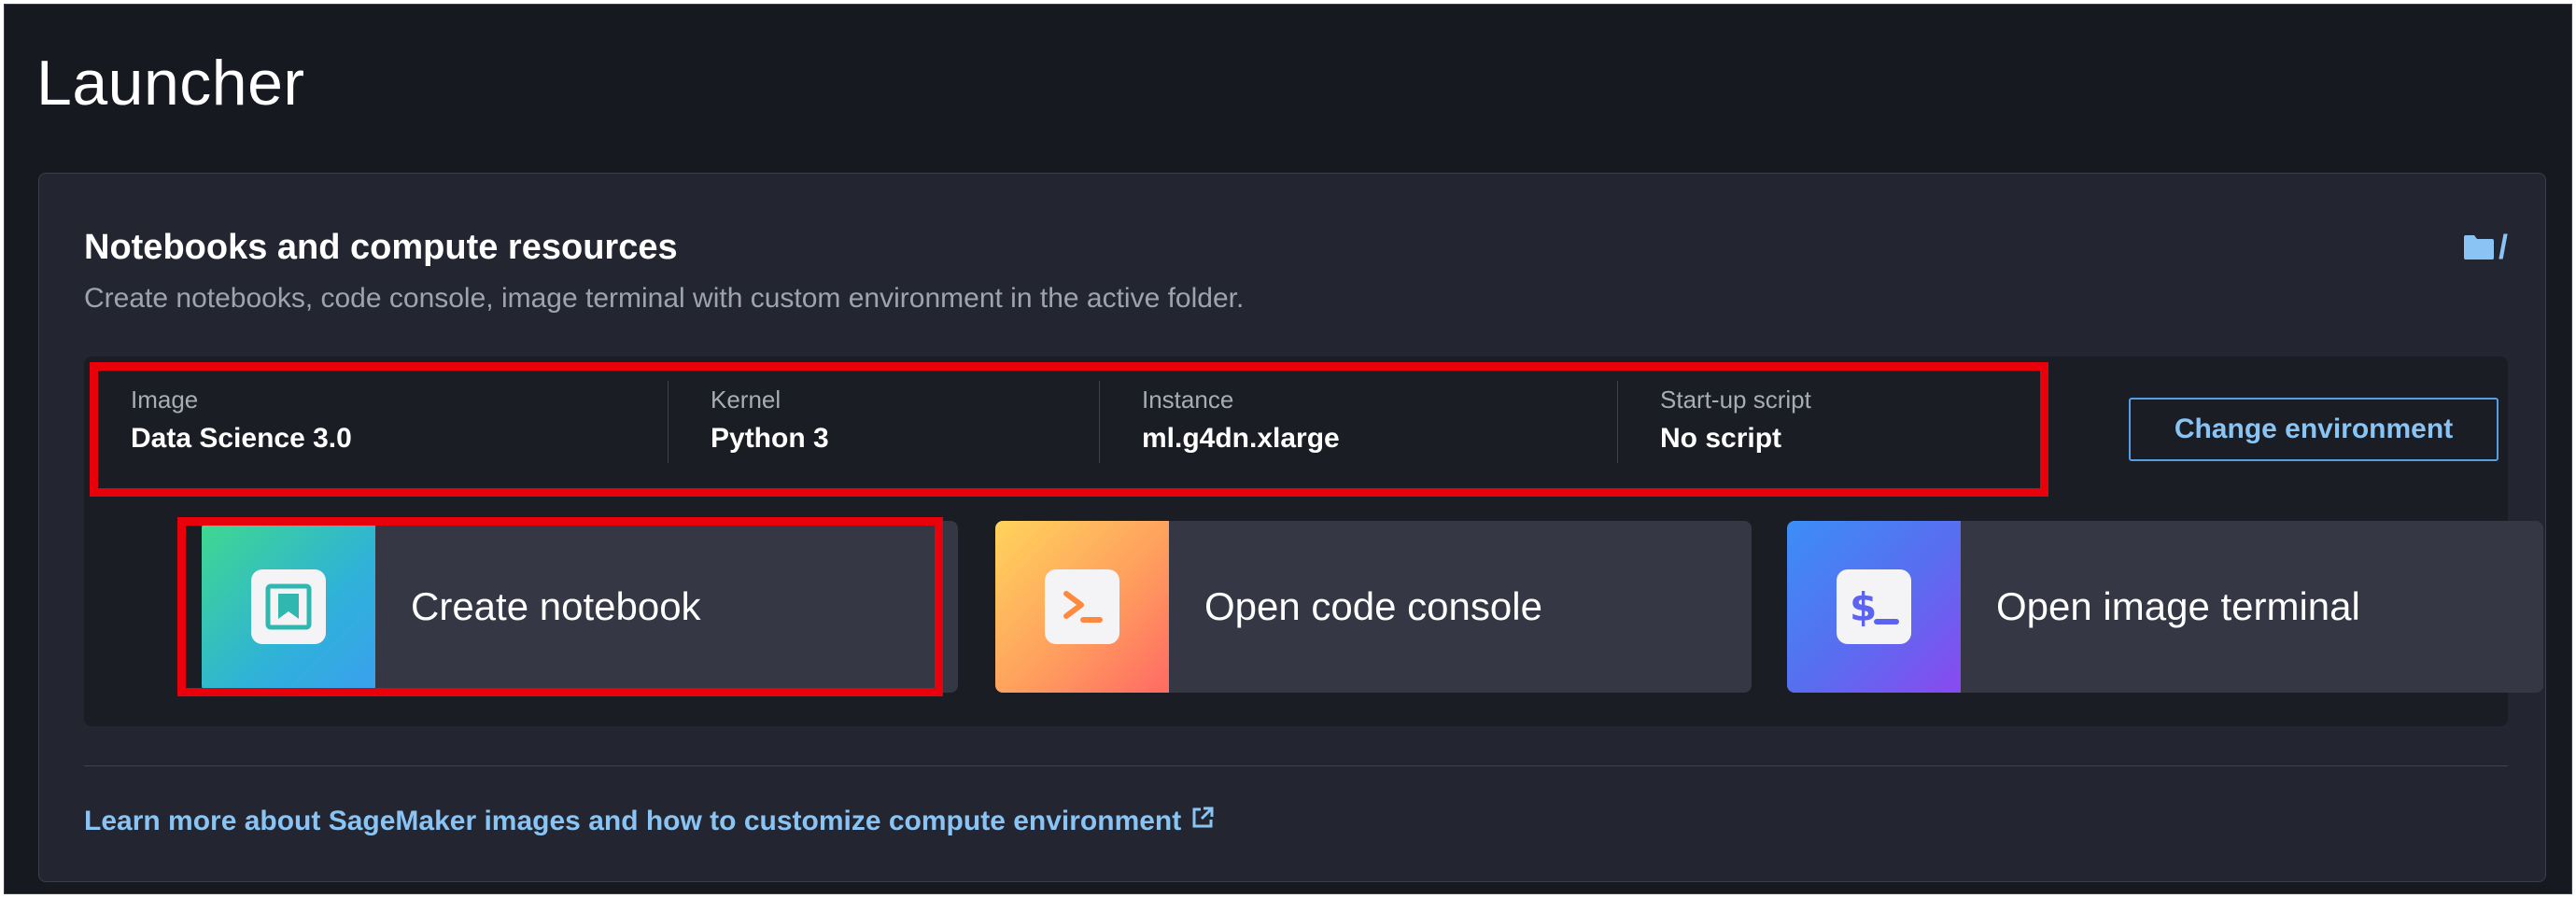 The height and width of the screenshot is (898, 2576). Describe the element at coordinates (556, 606) in the screenshot. I see `tile-label: Create notebook` at that location.